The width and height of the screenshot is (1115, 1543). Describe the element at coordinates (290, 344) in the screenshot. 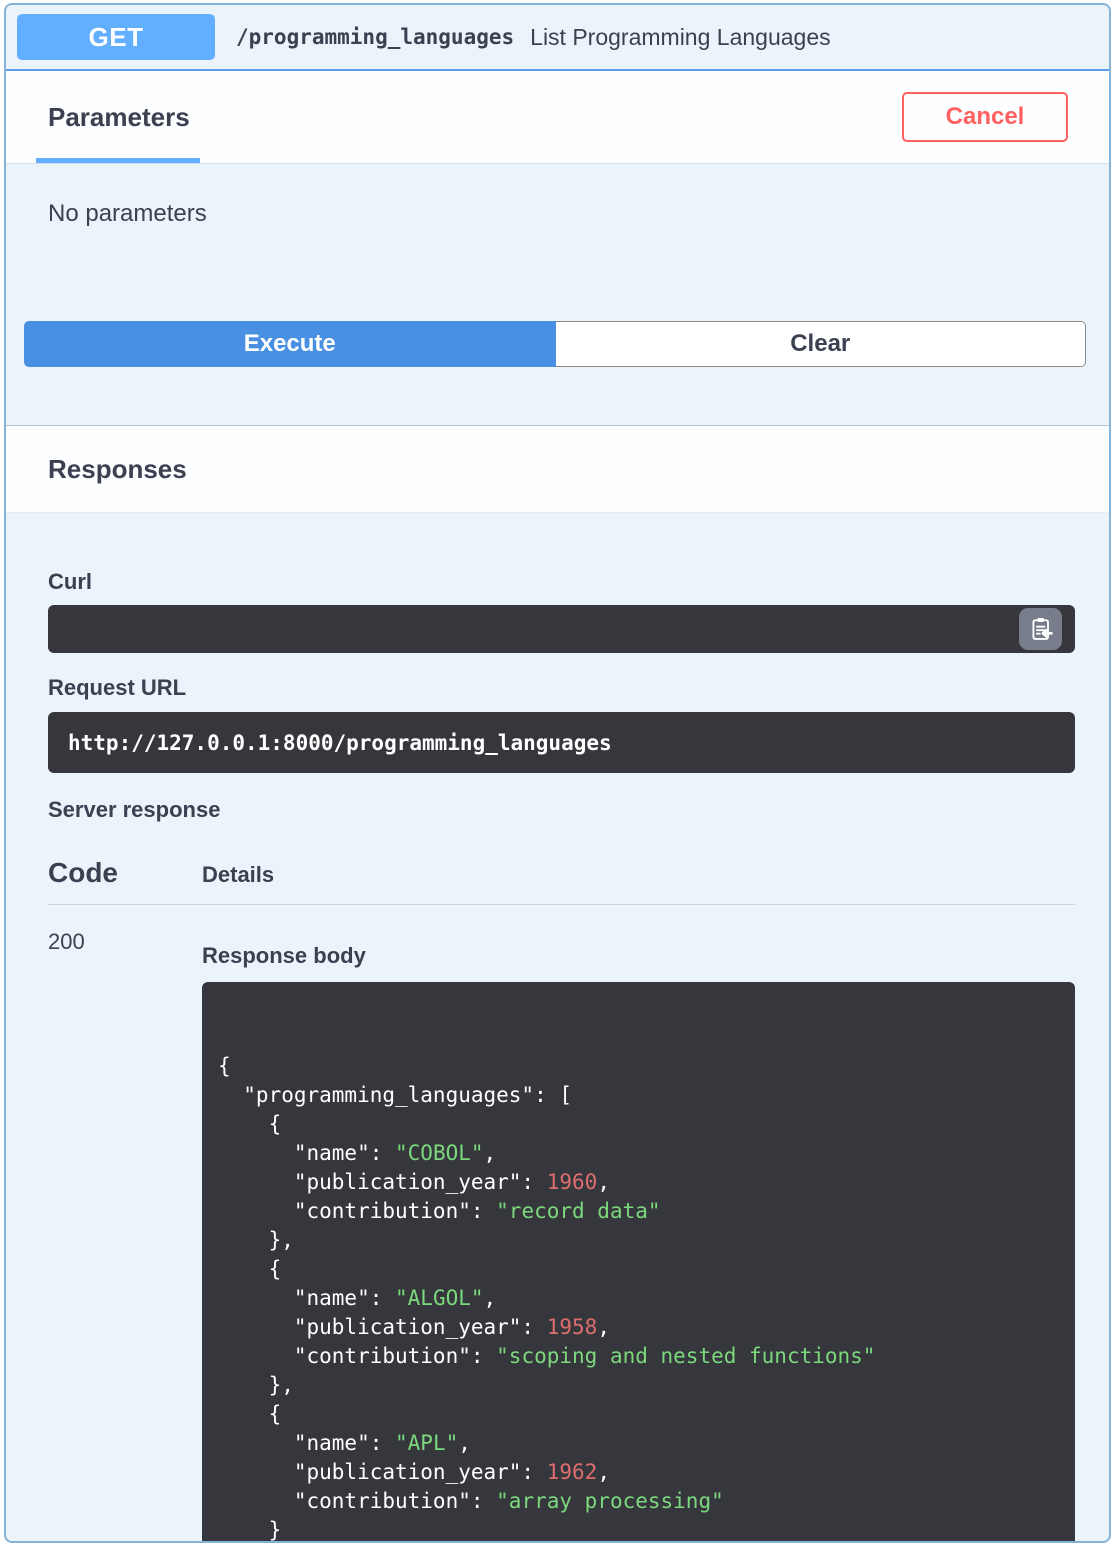

I see `execute-button: Execute` at that location.